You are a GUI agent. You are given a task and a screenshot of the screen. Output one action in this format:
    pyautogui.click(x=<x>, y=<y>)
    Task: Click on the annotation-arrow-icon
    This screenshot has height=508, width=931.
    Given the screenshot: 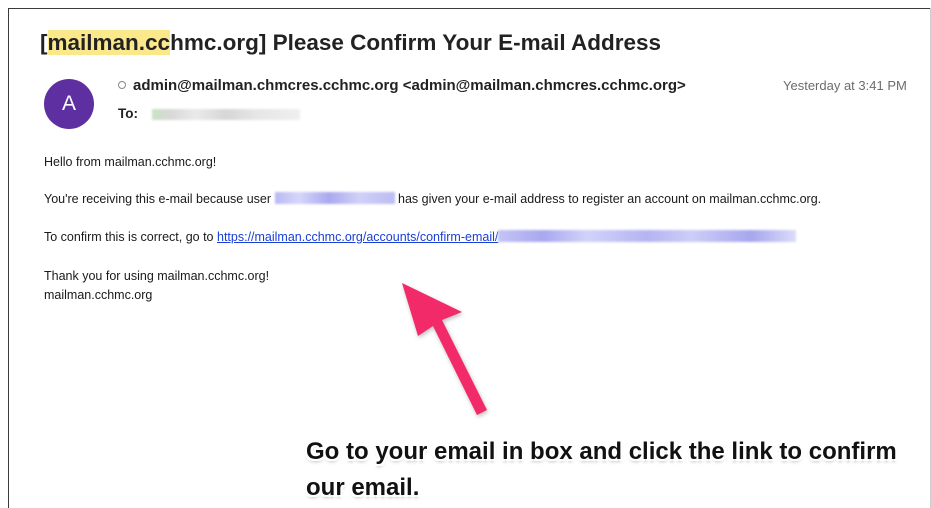 What is the action you would take?
    pyautogui.click(x=444, y=349)
    